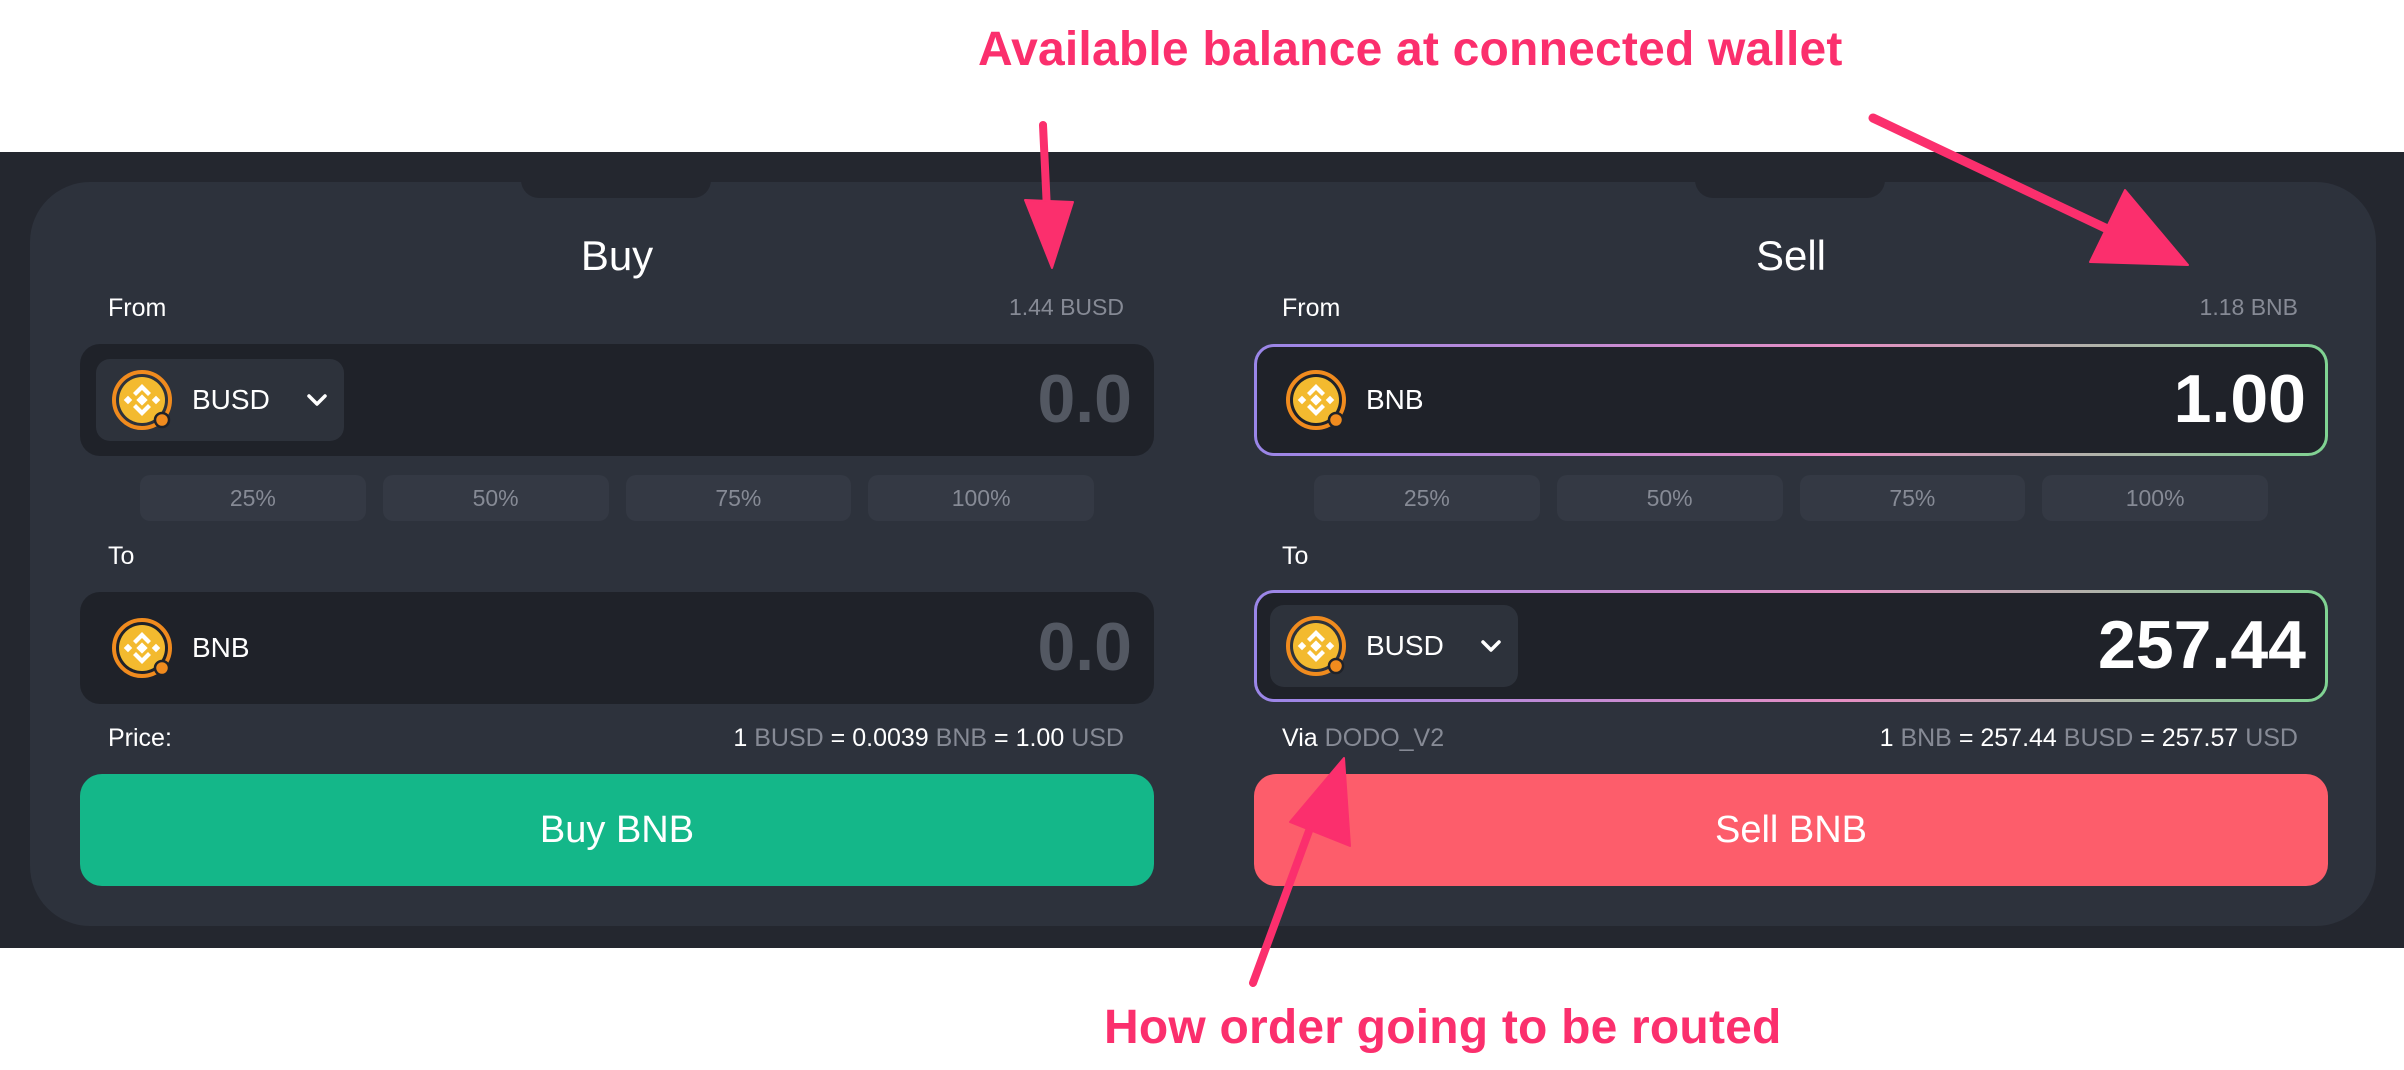 Image resolution: width=2404 pixels, height=1070 pixels. Describe the element at coordinates (616, 189) in the screenshot. I see `panel-notch-left` at that location.